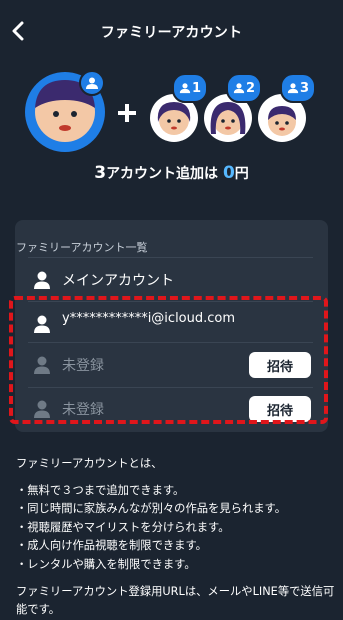  I want to click on info-footer: ファミリーアカウント登録用URLは、メールやLINE等で送信可能です。, so click(175, 600).